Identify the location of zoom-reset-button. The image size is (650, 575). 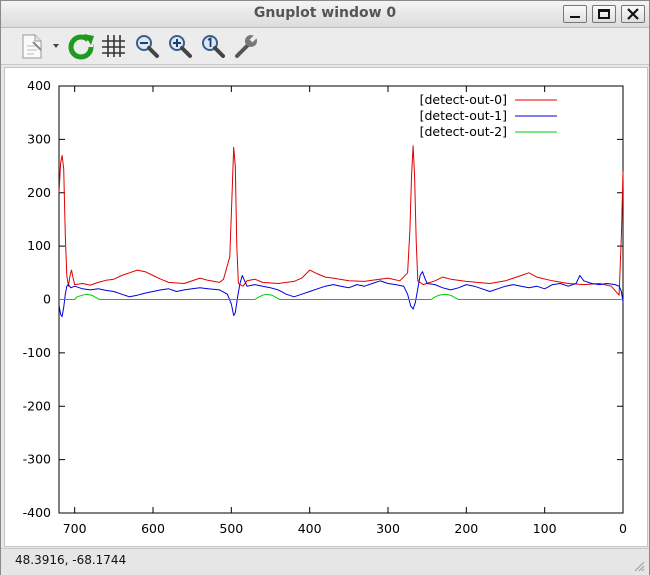
(213, 46).